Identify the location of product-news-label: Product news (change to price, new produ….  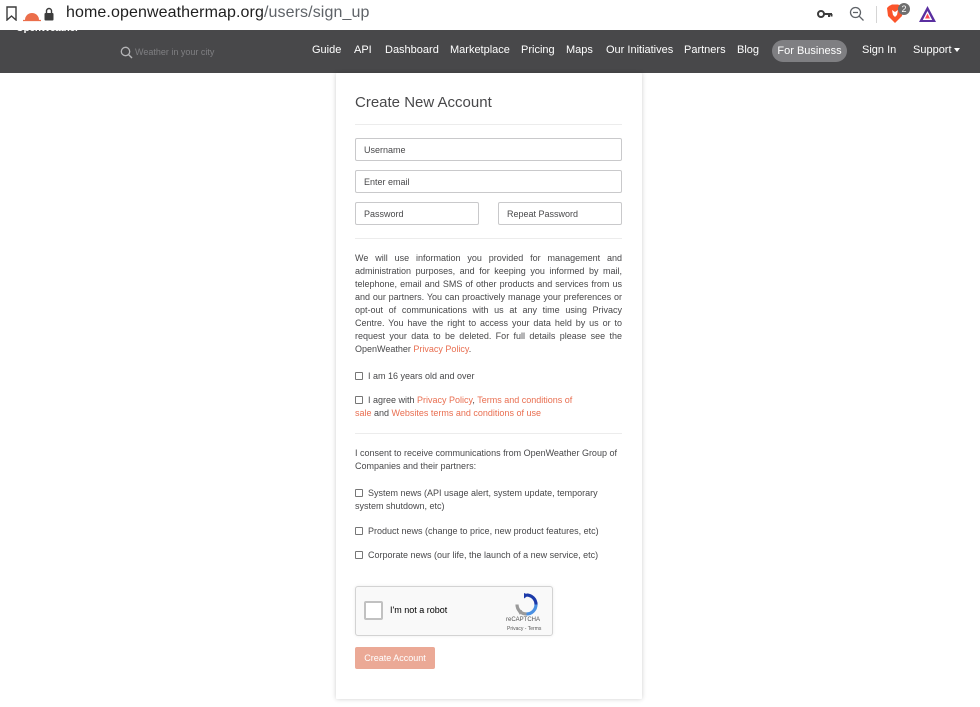
(483, 531).